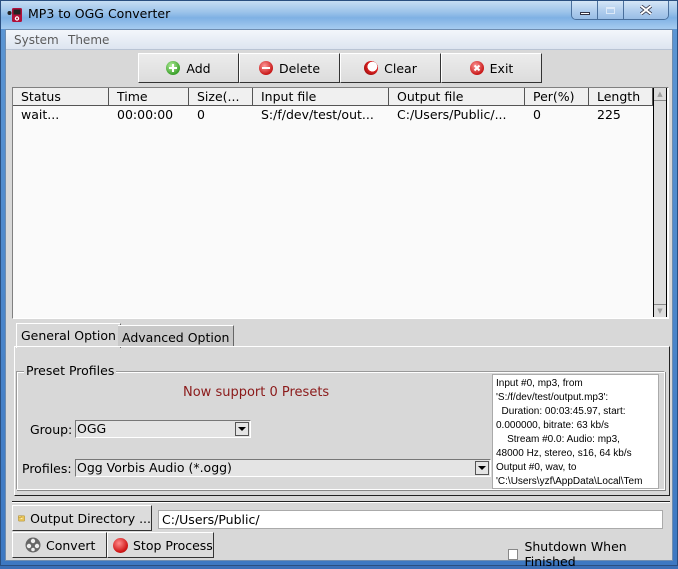  I want to click on convert-label: Convert, so click(71, 545).